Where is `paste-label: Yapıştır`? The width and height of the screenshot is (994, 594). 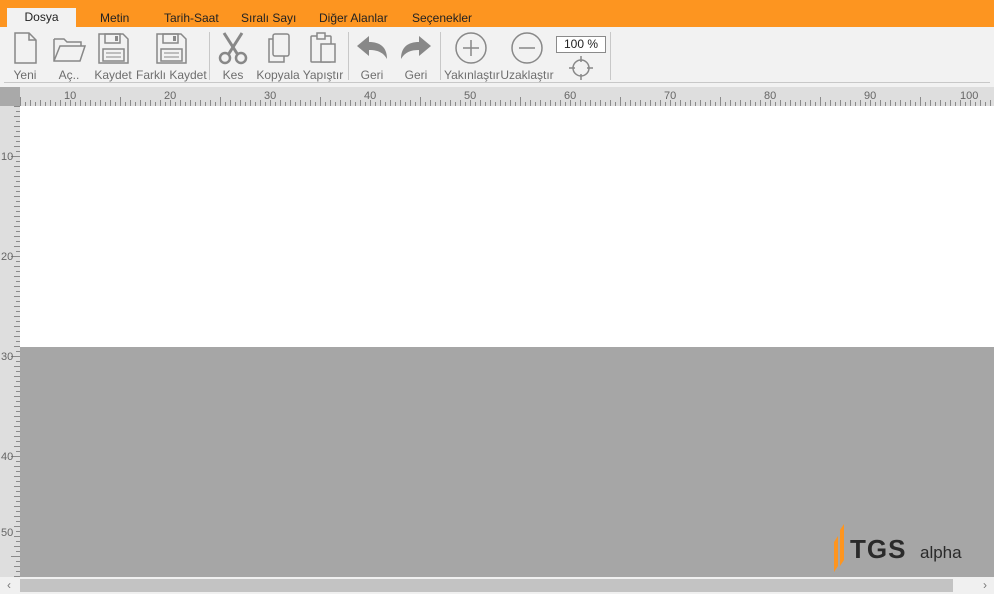
paste-label: Yapıştır is located at coordinates (323, 75).